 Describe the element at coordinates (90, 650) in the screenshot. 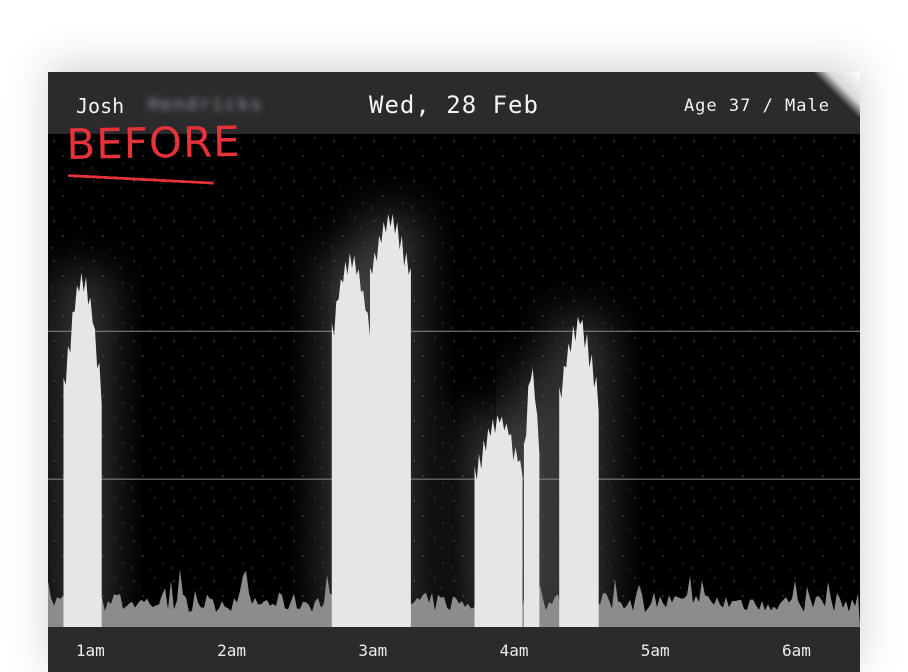

I see `x-tick-label: 1am` at that location.